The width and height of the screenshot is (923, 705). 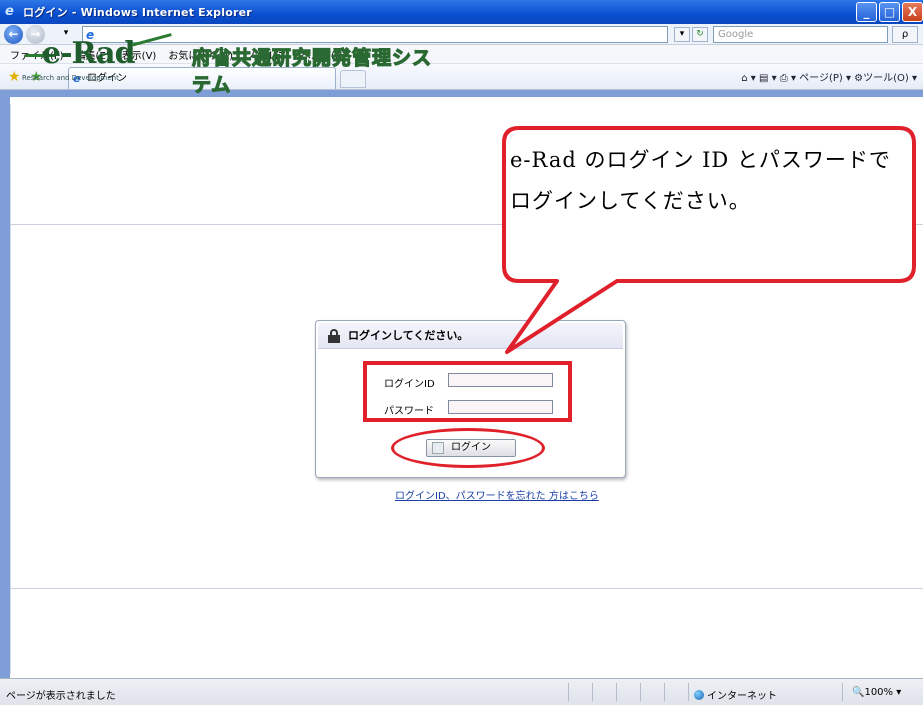 I want to click on forgot-credentials-link: ログインID、パスワードを忘れた 方はこちら, so click(x=497, y=494).